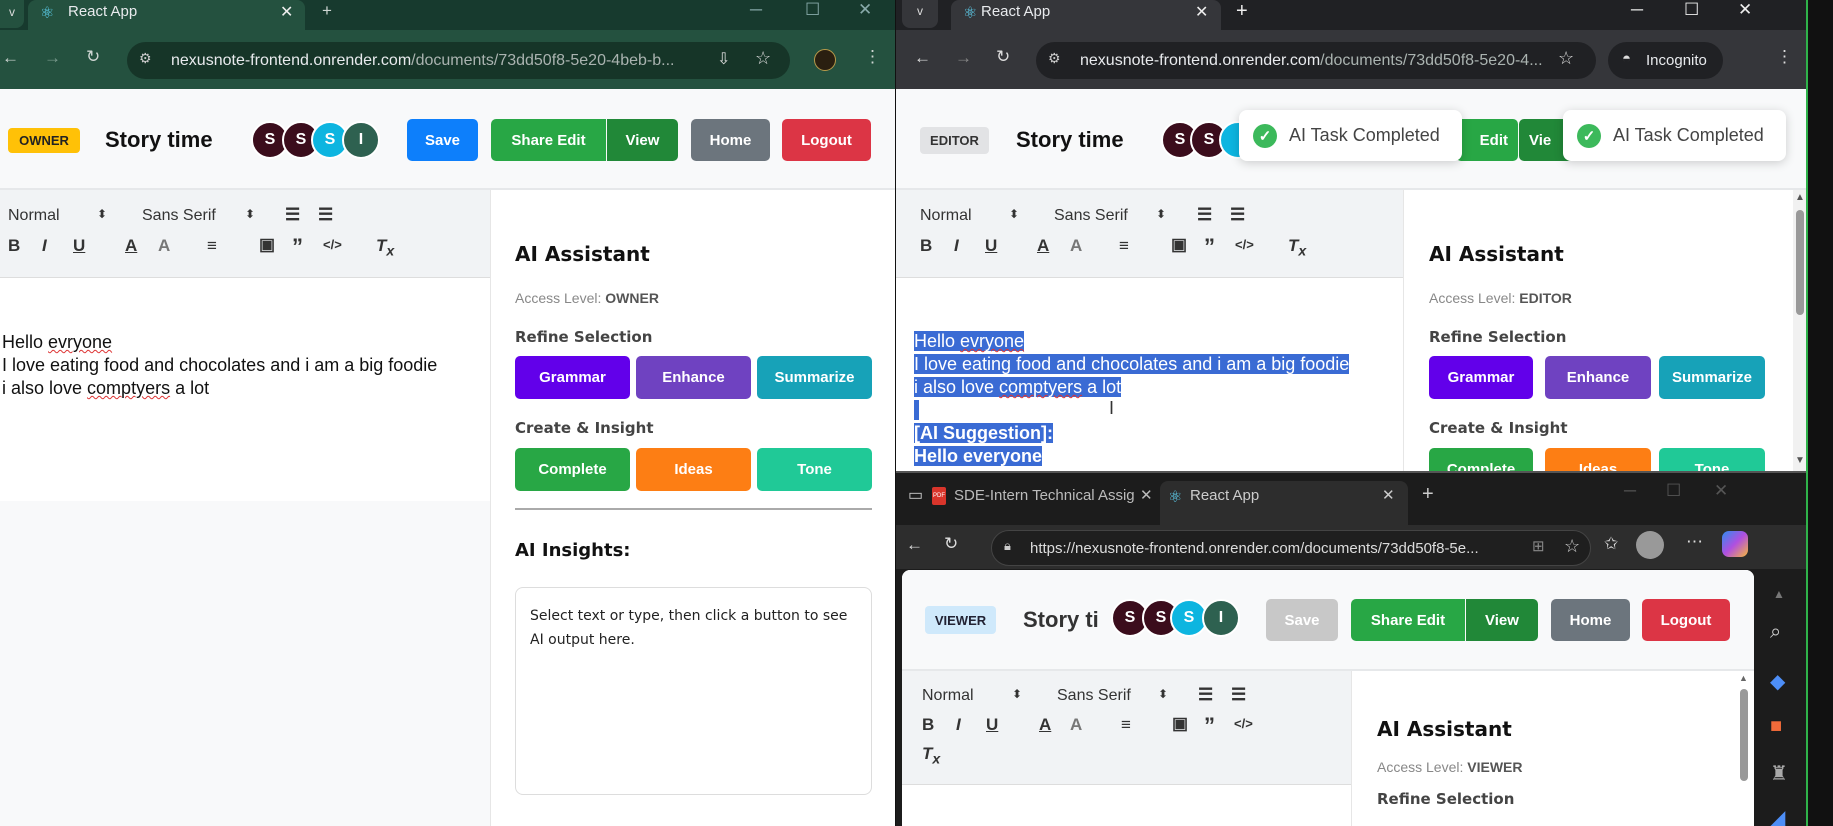 The height and width of the screenshot is (826, 1833). I want to click on scrollbar: ▲ ▼, so click(1799, 330).